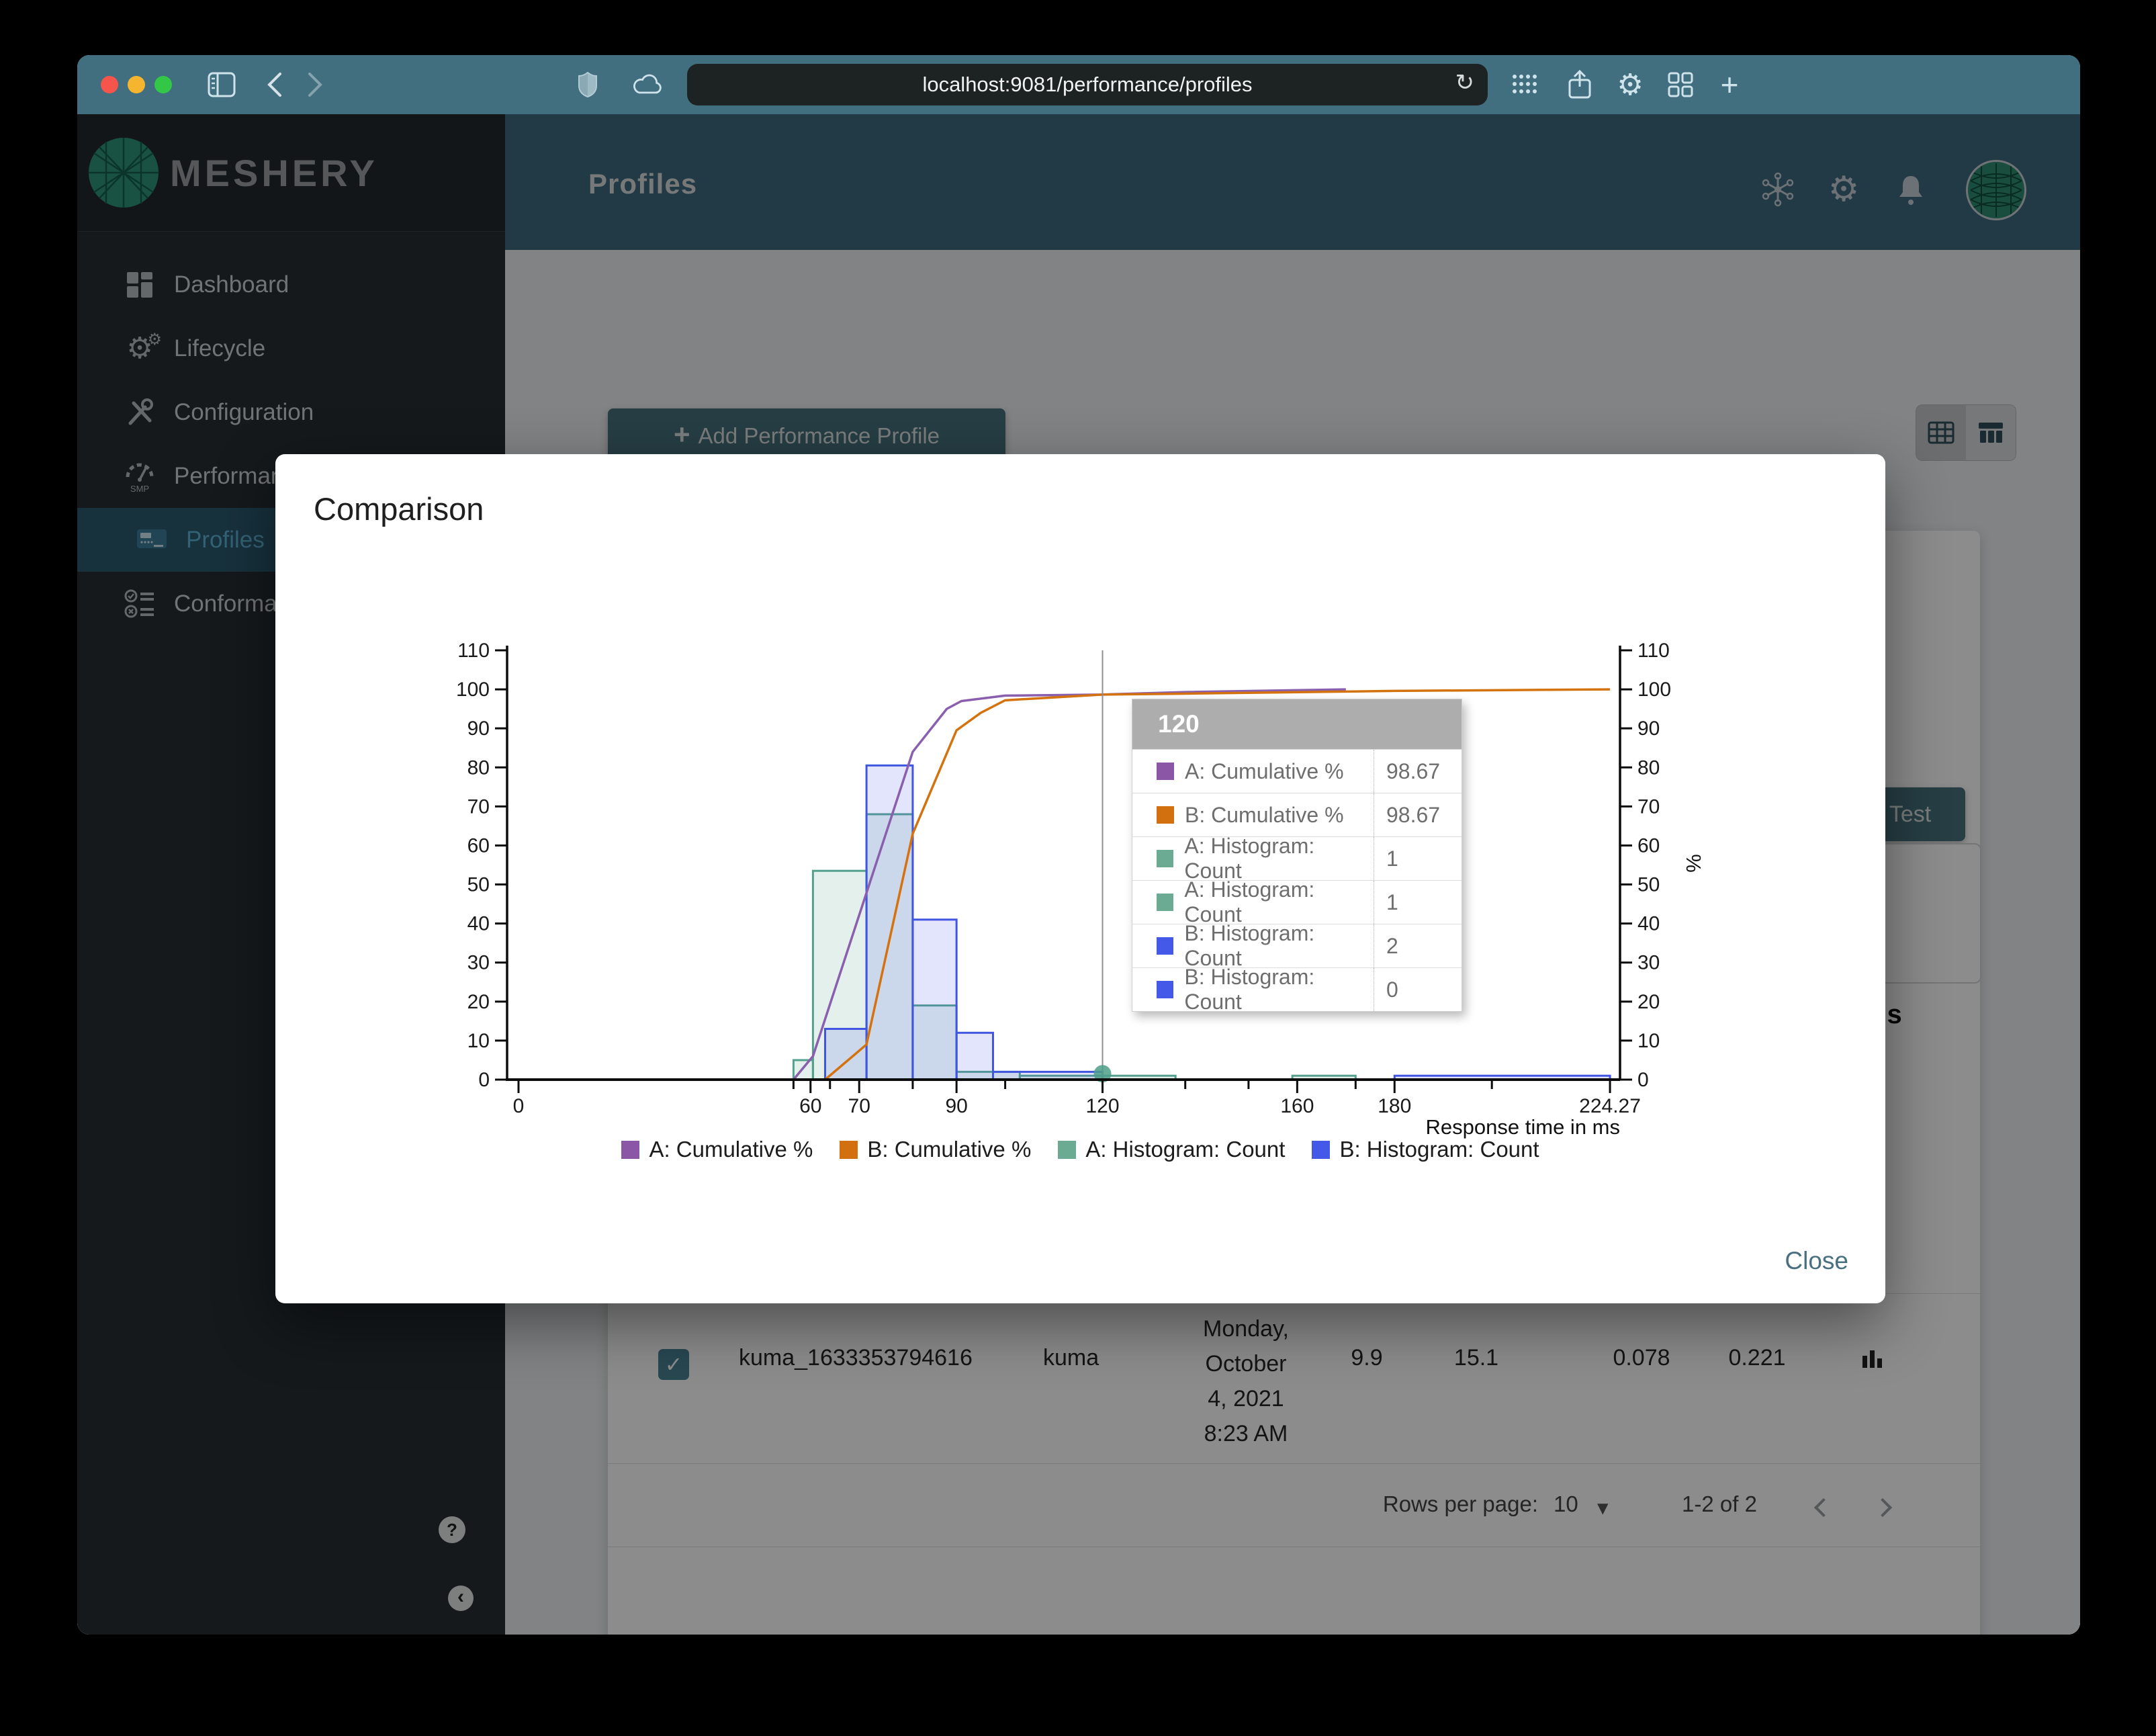 The image size is (2156, 1736). Describe the element at coordinates (587, 84) in the screenshot. I see `shield-icon` at that location.